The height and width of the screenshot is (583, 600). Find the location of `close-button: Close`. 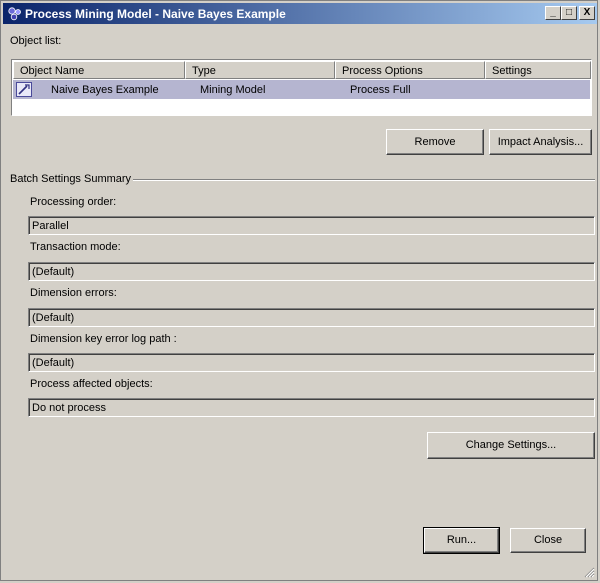

close-button: Close is located at coordinates (548, 540).